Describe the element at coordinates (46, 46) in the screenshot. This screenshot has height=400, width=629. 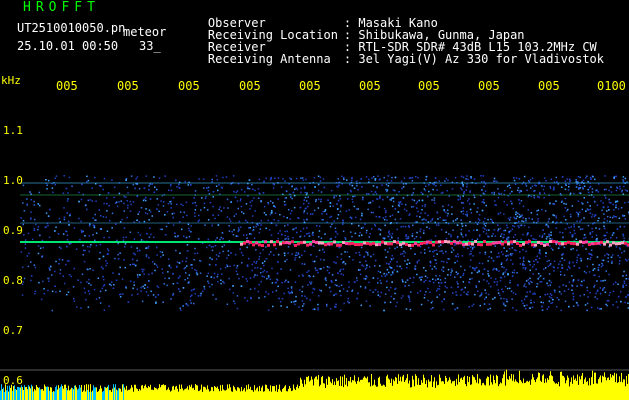
I see `record-date: 25.10.01` at that location.